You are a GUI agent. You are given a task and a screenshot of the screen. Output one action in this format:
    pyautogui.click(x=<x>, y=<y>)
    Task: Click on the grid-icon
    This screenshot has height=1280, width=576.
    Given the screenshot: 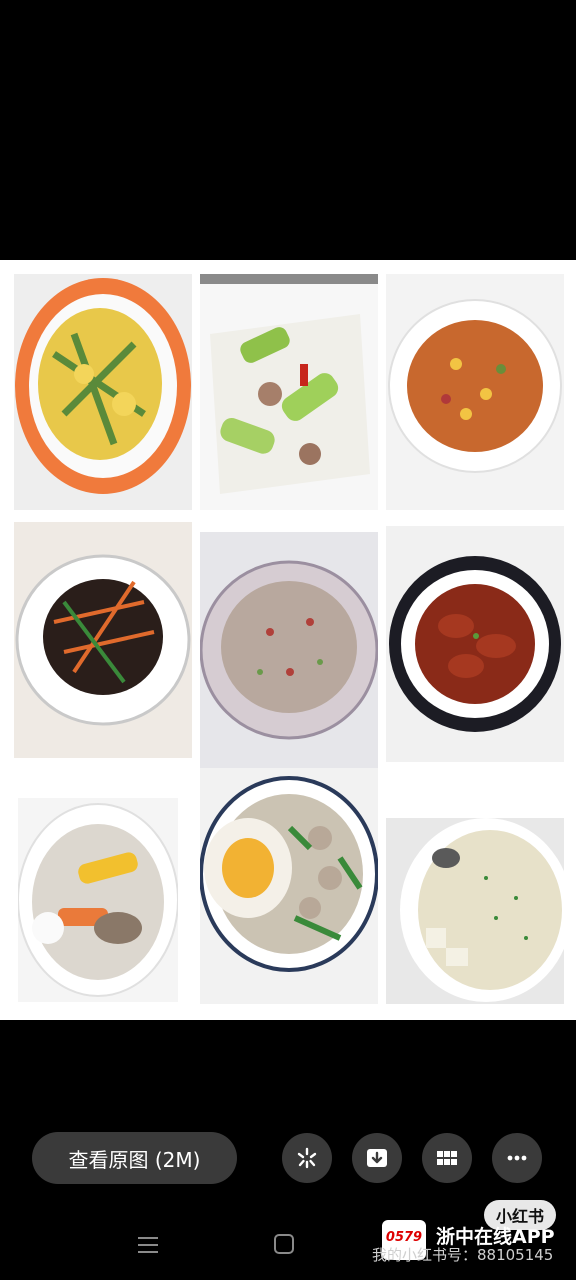 What is the action you would take?
    pyautogui.click(x=447, y=1158)
    